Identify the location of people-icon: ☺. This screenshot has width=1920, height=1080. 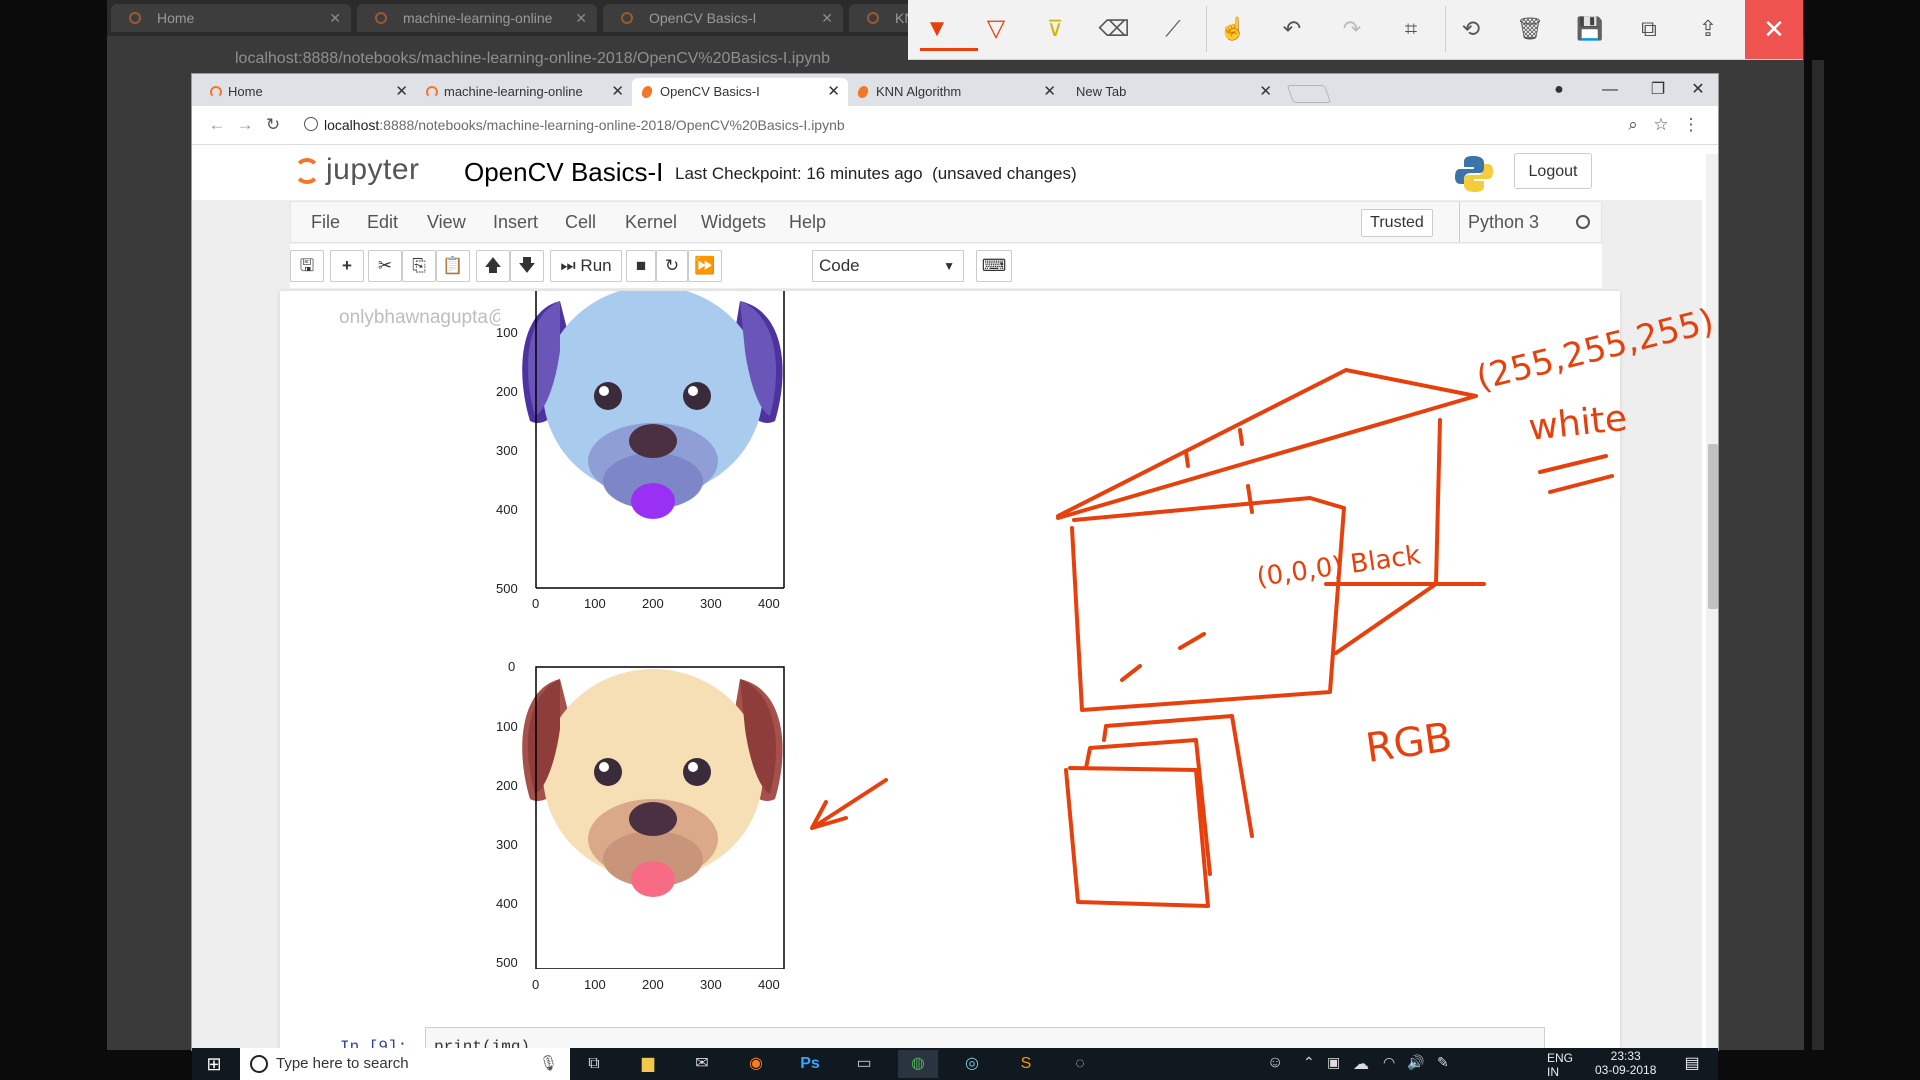
(1275, 1063).